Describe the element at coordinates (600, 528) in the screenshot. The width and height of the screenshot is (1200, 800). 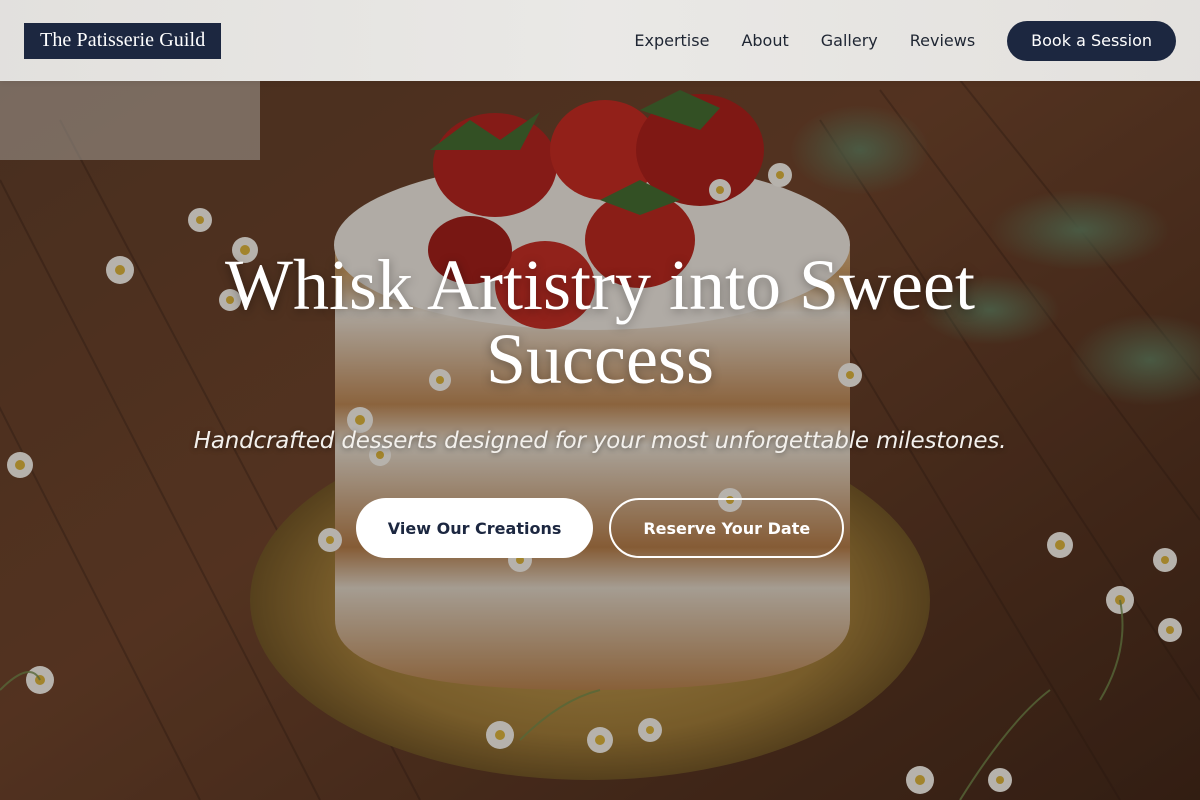
I see `hero-actions: View Our Creations Reserve Your Date` at that location.